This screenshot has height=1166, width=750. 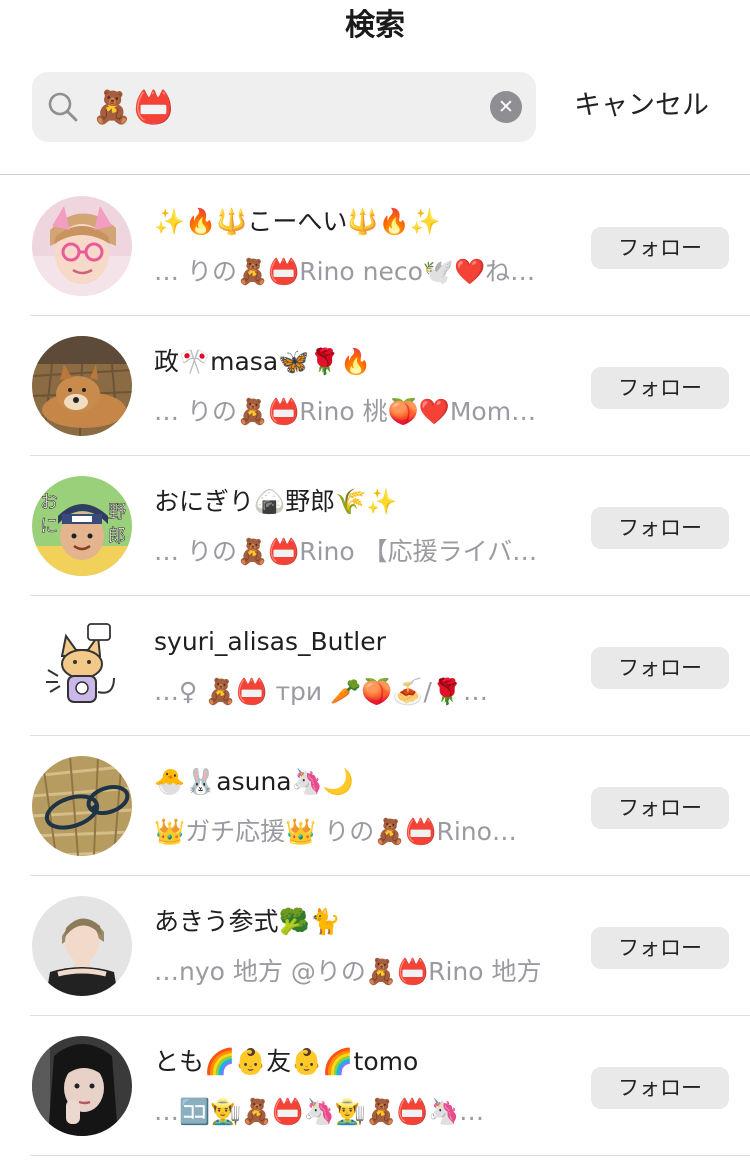 I want to click on user-name: 政🎌masa🦋🌹🔥, so click(x=263, y=361).